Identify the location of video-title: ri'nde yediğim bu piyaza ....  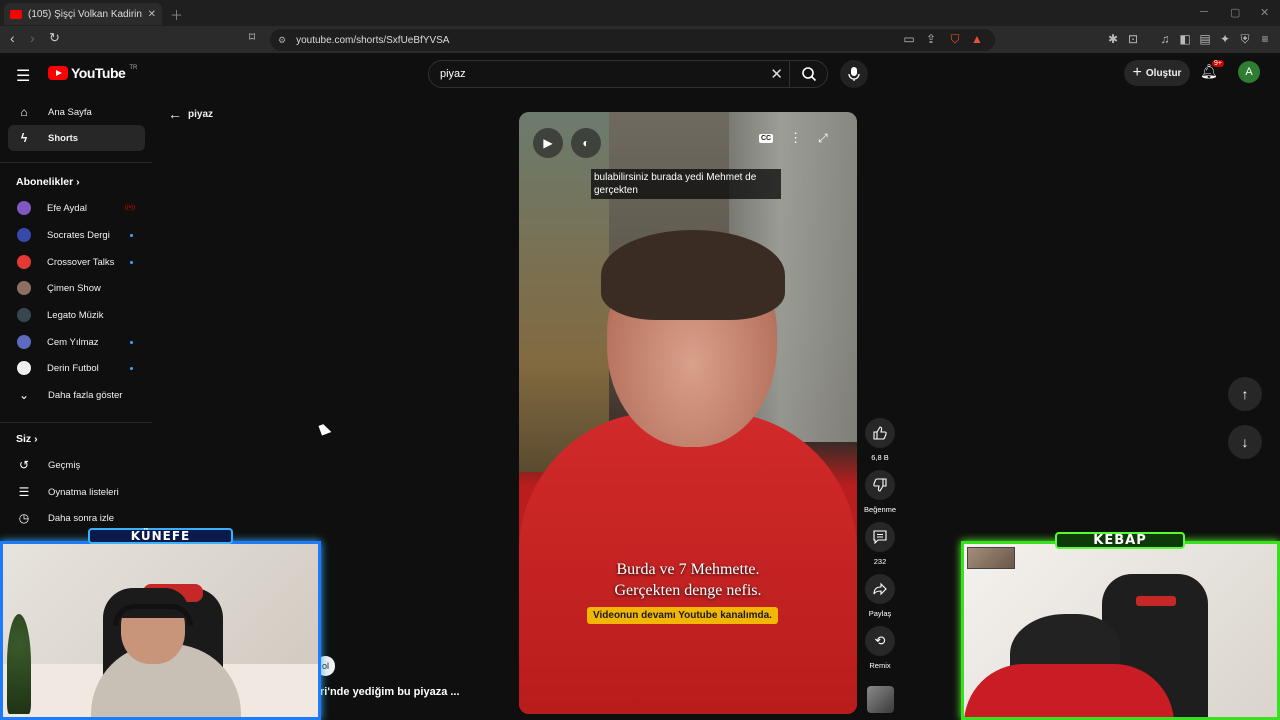
(390, 692).